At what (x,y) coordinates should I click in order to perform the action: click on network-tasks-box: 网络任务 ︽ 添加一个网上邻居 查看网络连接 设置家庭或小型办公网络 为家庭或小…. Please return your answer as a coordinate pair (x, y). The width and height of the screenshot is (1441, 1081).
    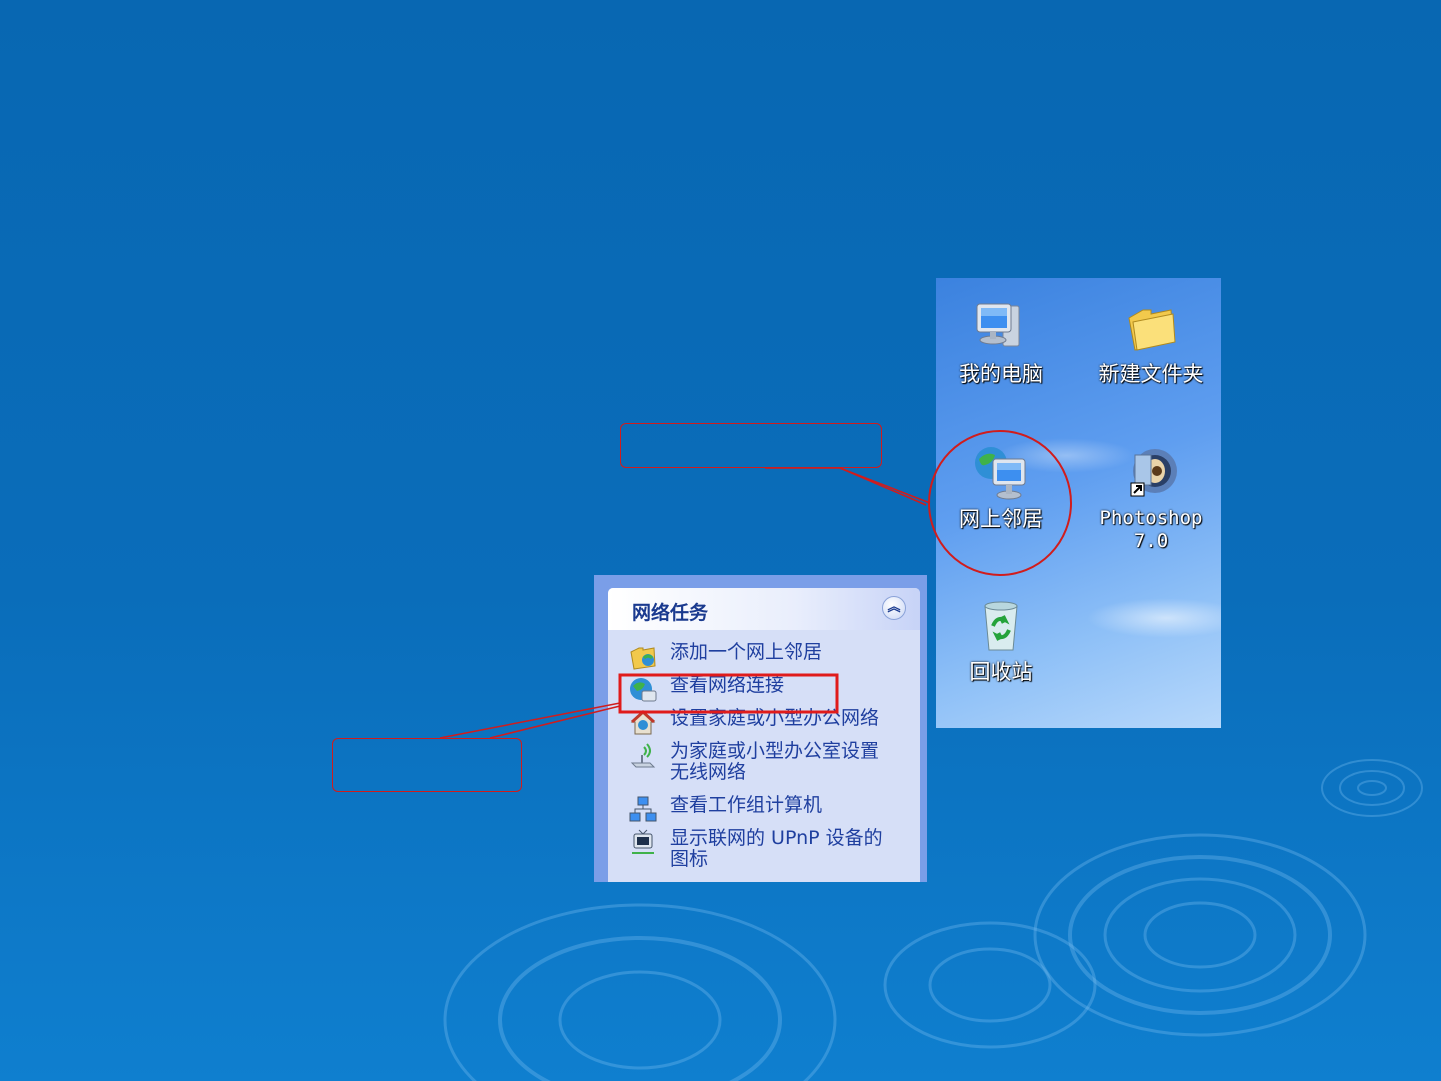
    Looking at the image, I should click on (764, 735).